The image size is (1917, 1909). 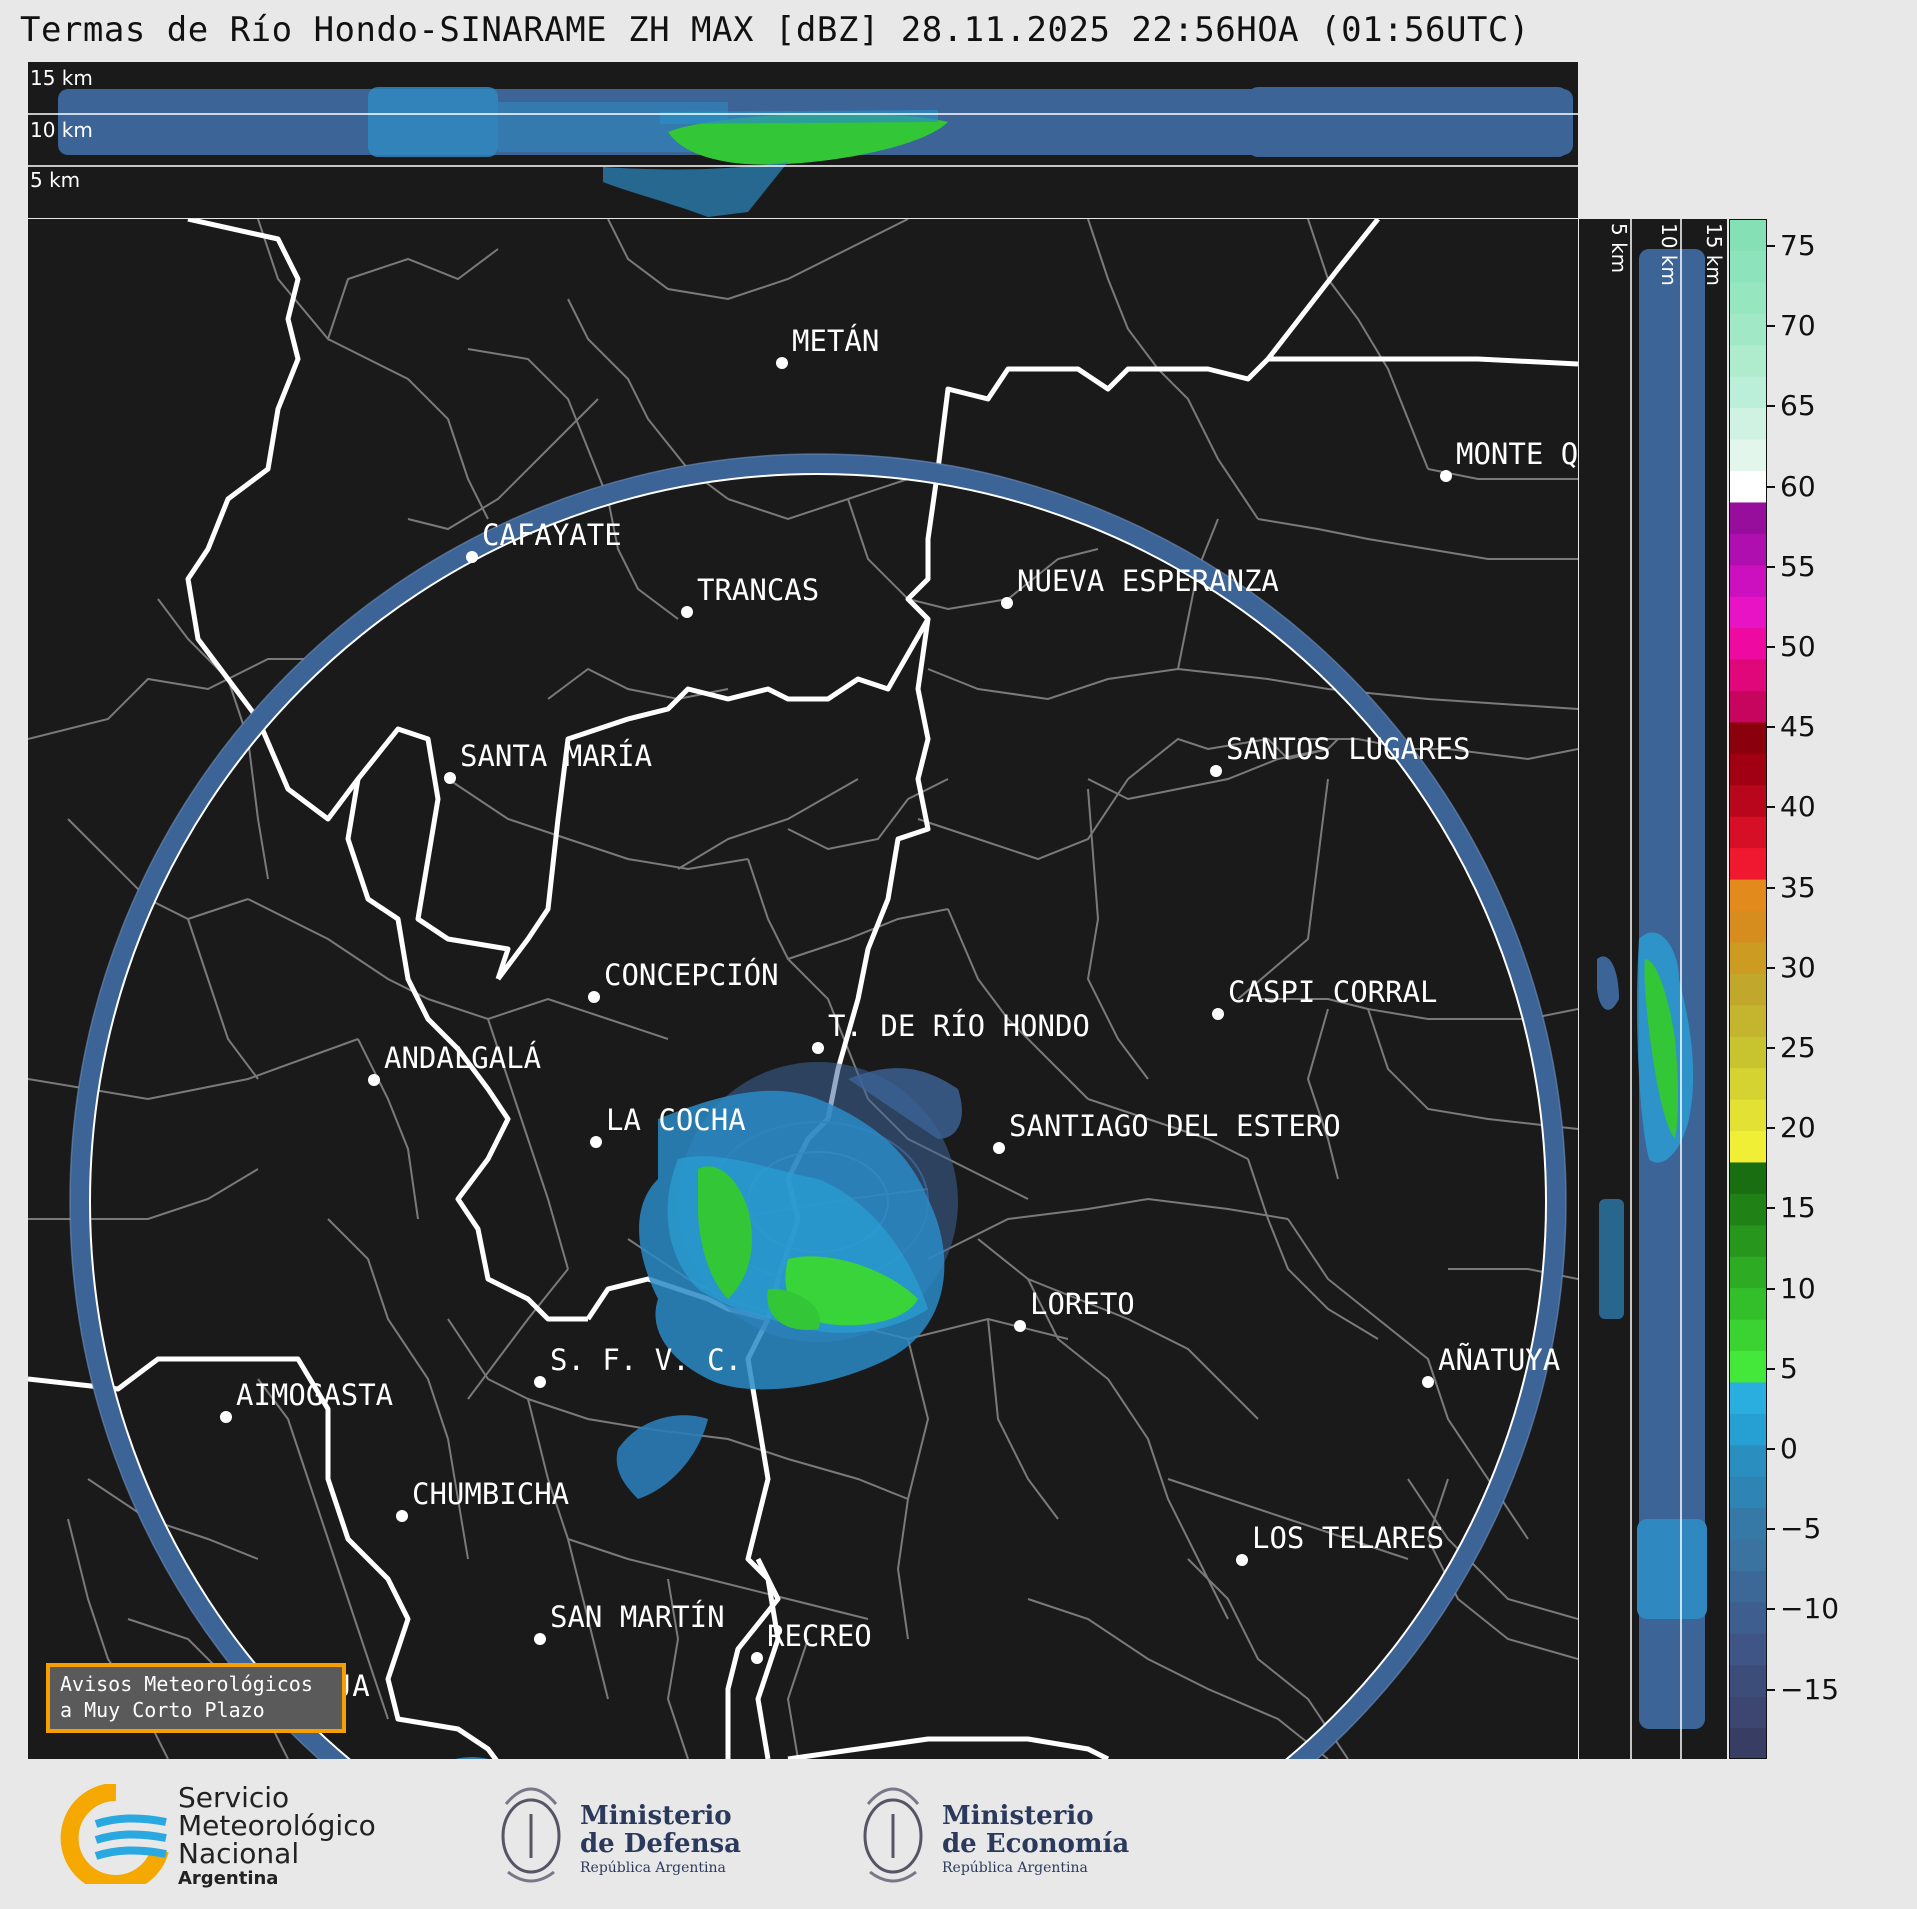 I want to click on defensa-line3: República Argentina, so click(x=653, y=1868).